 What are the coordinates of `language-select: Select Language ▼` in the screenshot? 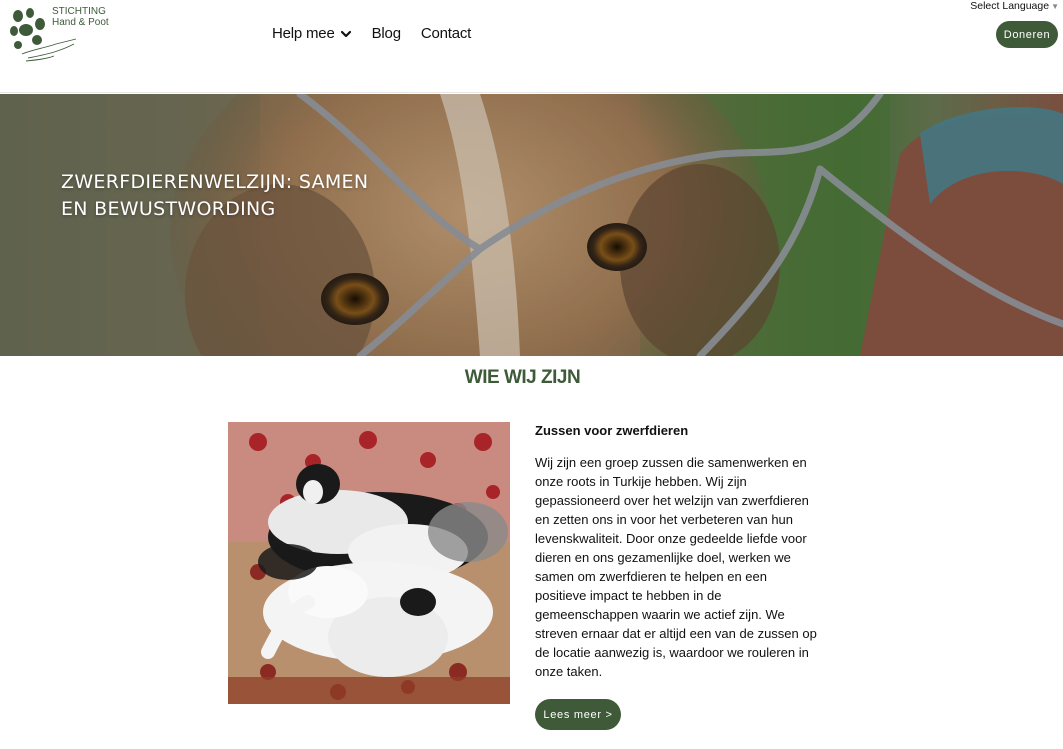 It's located at (1014, 6).